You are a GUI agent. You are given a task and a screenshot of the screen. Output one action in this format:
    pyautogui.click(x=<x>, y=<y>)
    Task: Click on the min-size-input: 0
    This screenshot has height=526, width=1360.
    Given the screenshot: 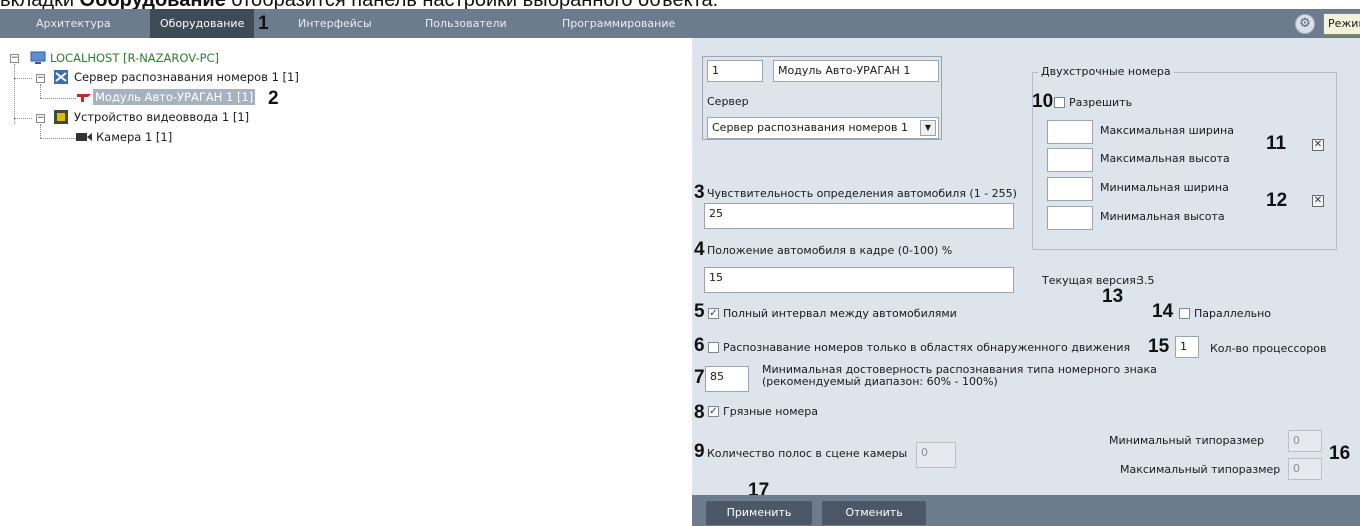 What is the action you would take?
    pyautogui.click(x=1305, y=441)
    